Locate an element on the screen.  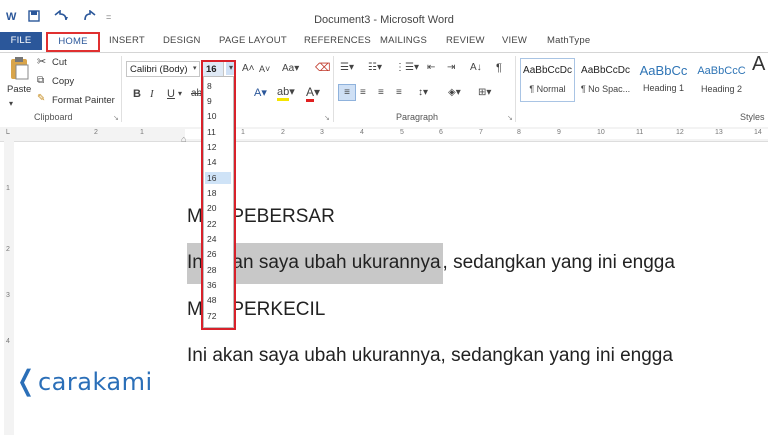
underline-button: U is located at coordinates (171, 94).